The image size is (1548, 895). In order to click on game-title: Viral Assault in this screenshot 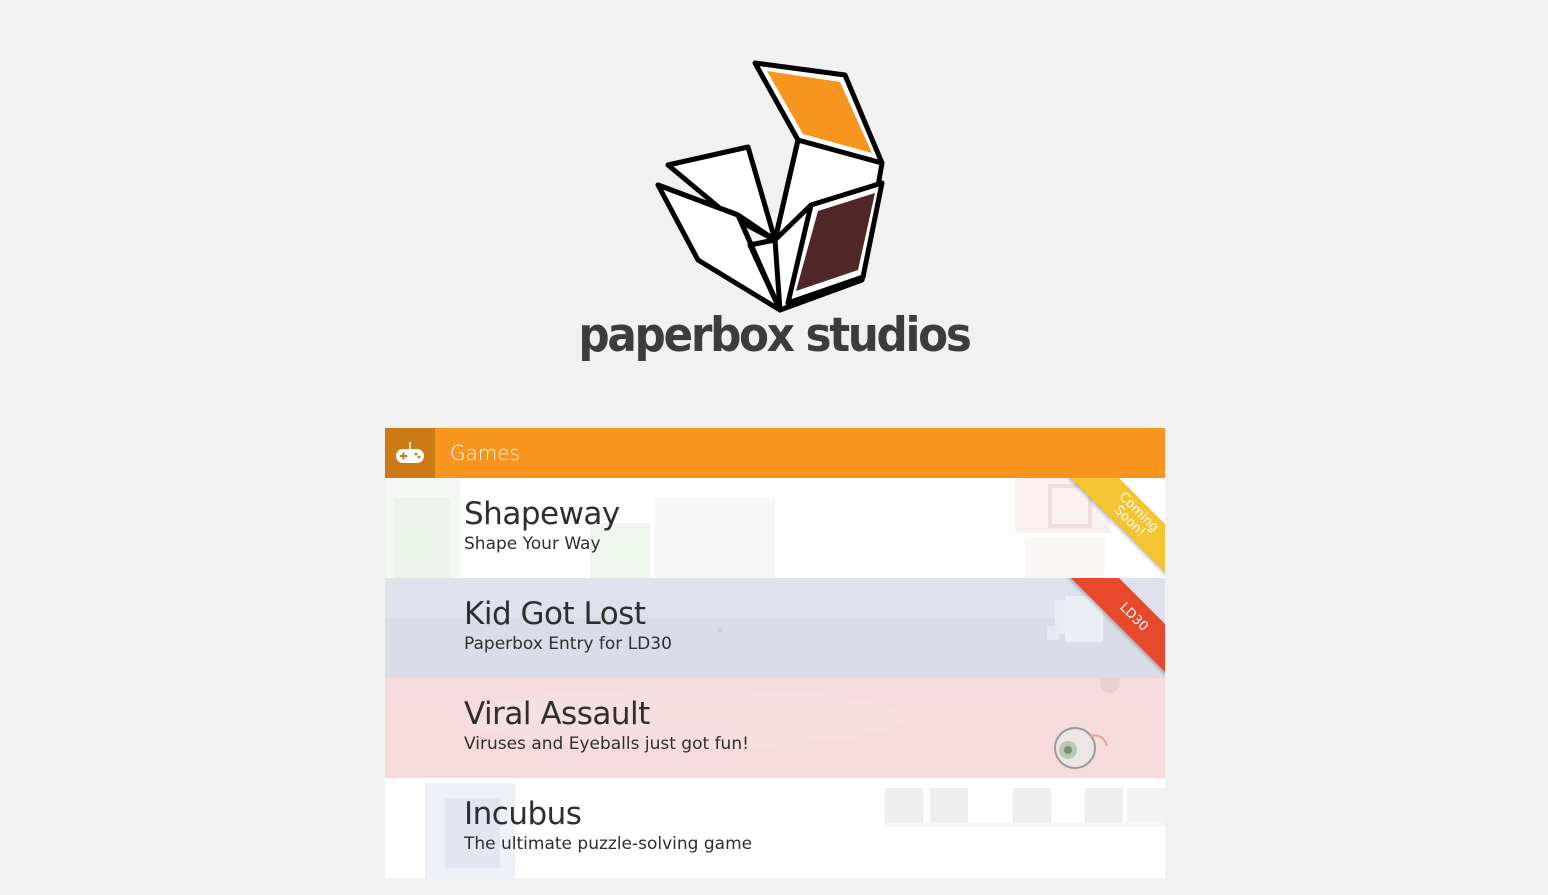, I will do `click(557, 714)`.